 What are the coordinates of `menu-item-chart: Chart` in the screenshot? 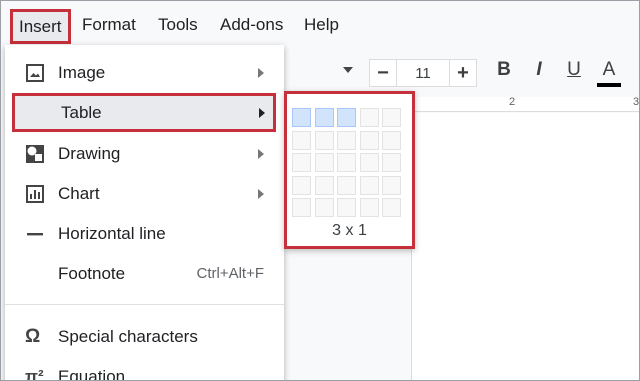 It's located at (144, 194).